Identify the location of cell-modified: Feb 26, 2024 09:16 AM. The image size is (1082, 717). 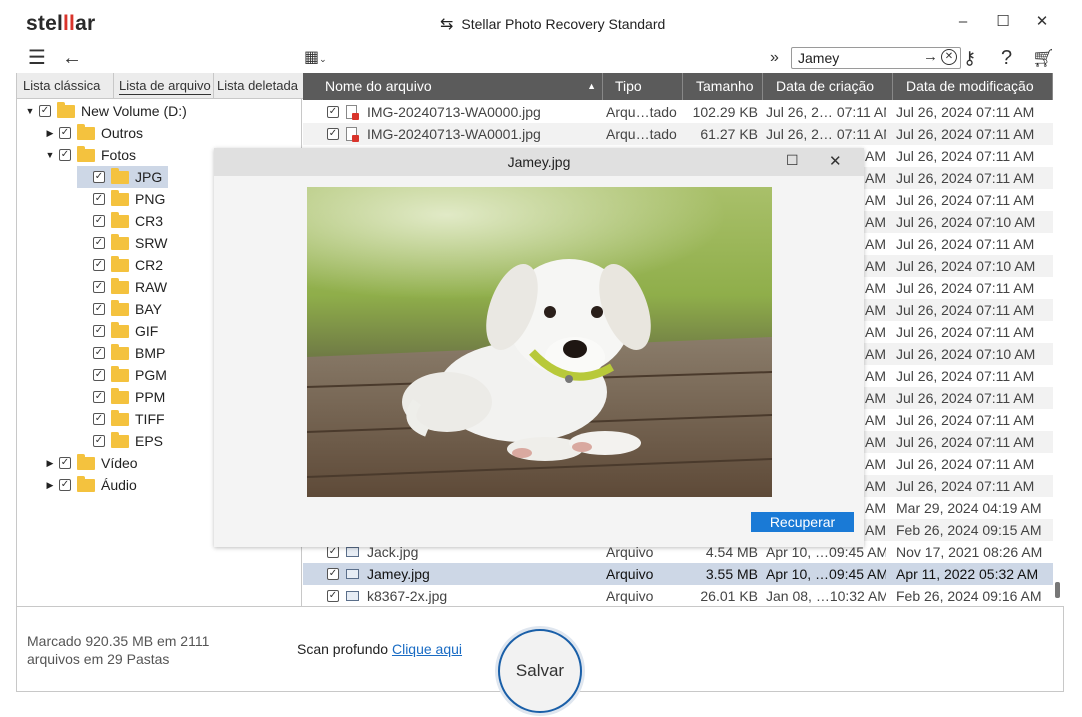
(969, 596).